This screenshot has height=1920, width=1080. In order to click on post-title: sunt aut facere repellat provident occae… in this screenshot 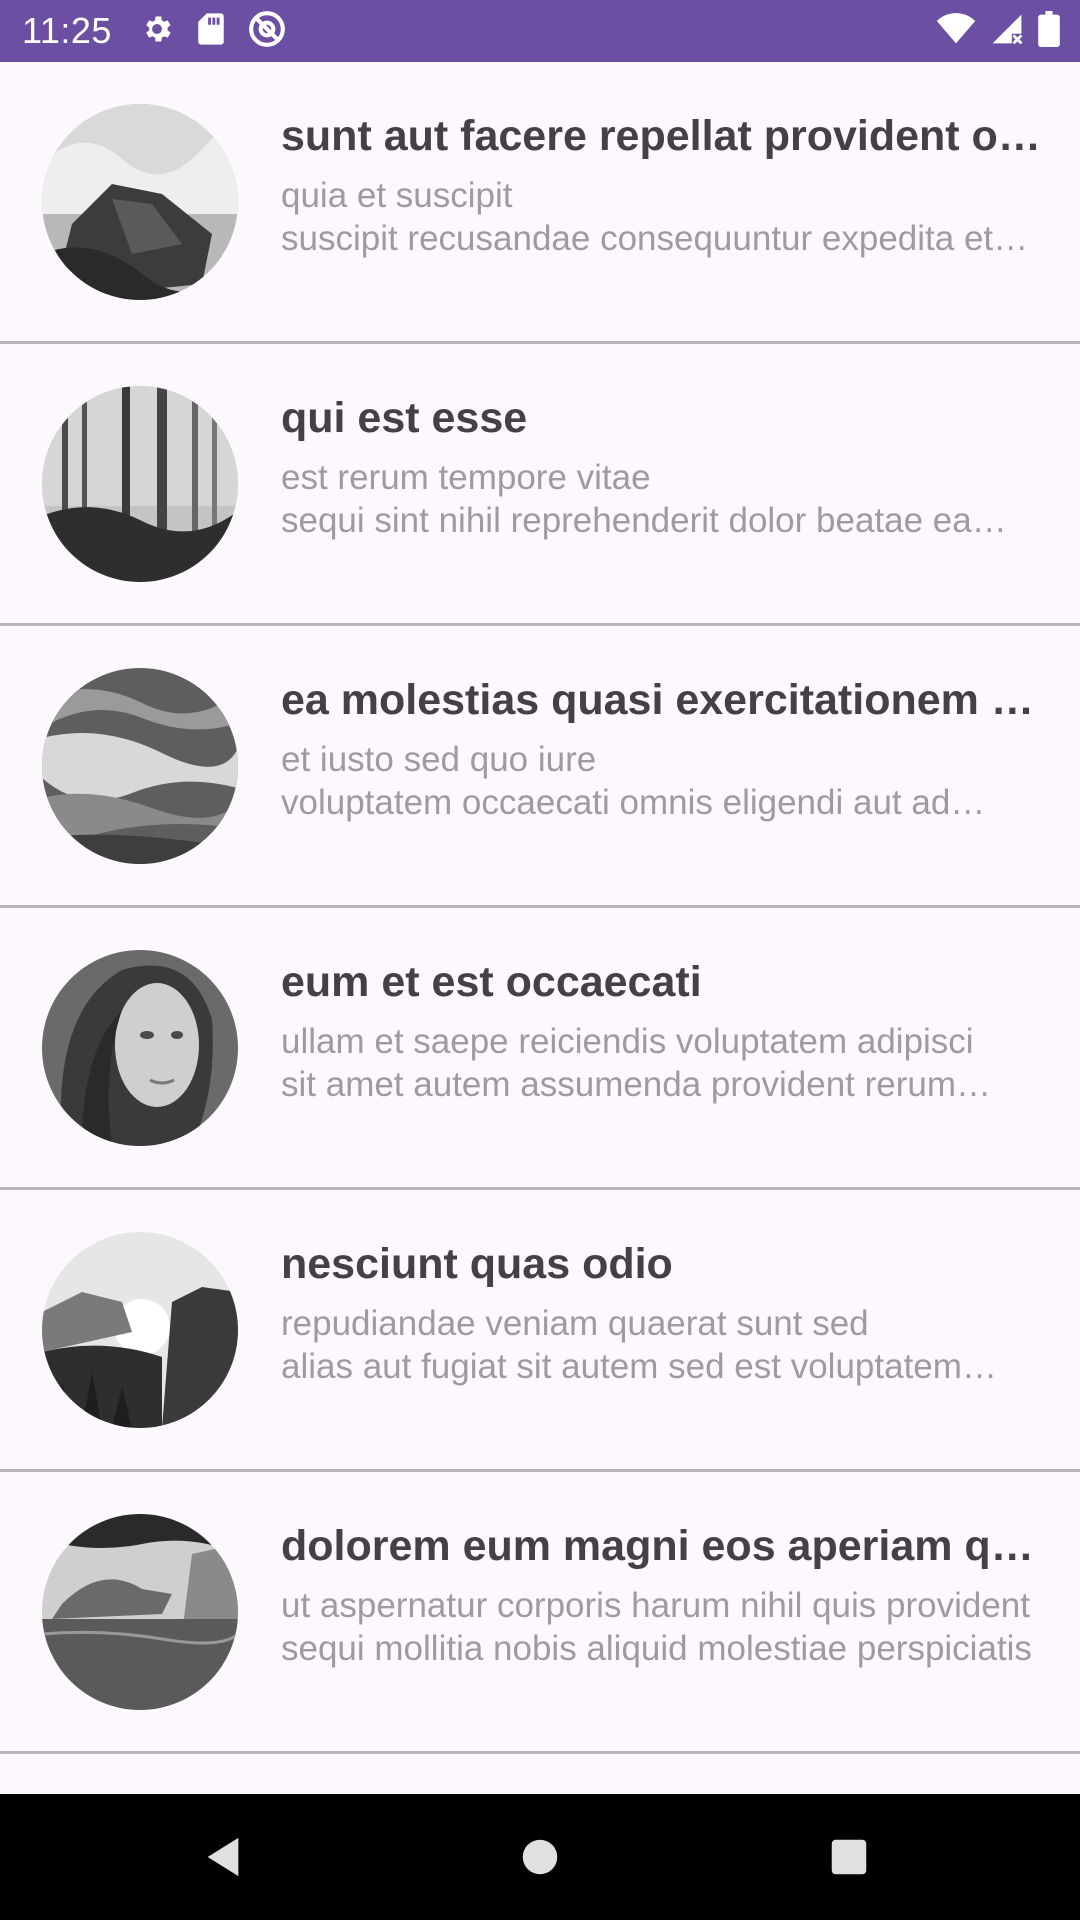, I will do `click(661, 136)`.